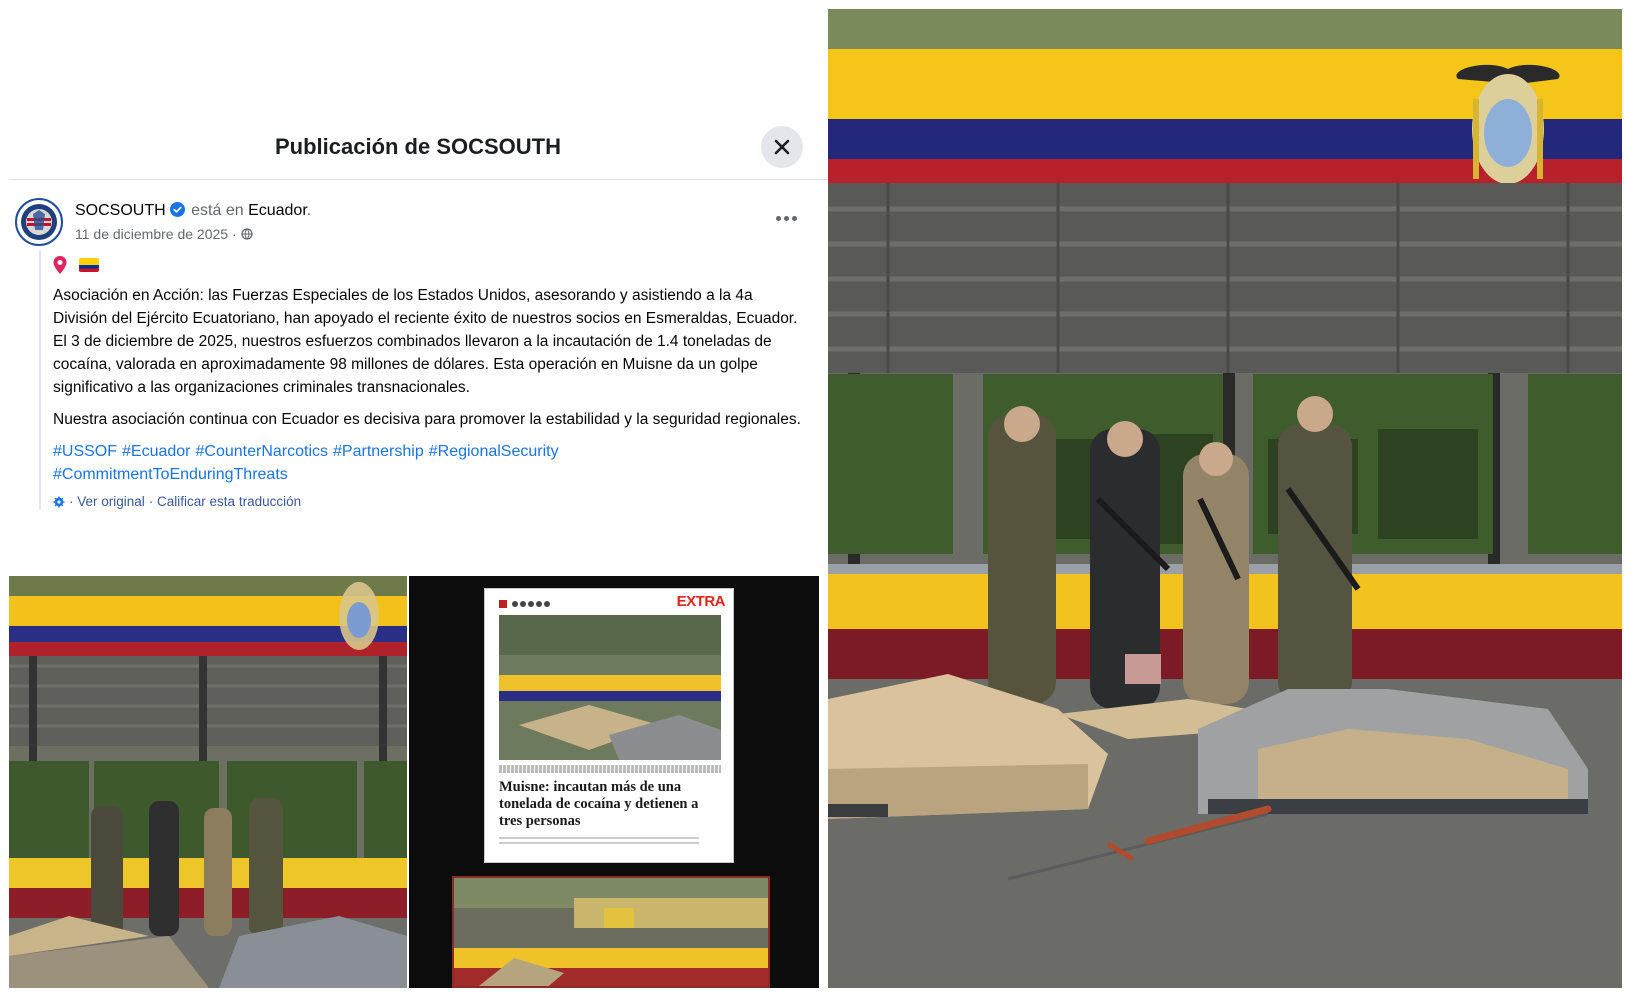 The height and width of the screenshot is (1000, 1631). I want to click on emoji-line, so click(431, 265).